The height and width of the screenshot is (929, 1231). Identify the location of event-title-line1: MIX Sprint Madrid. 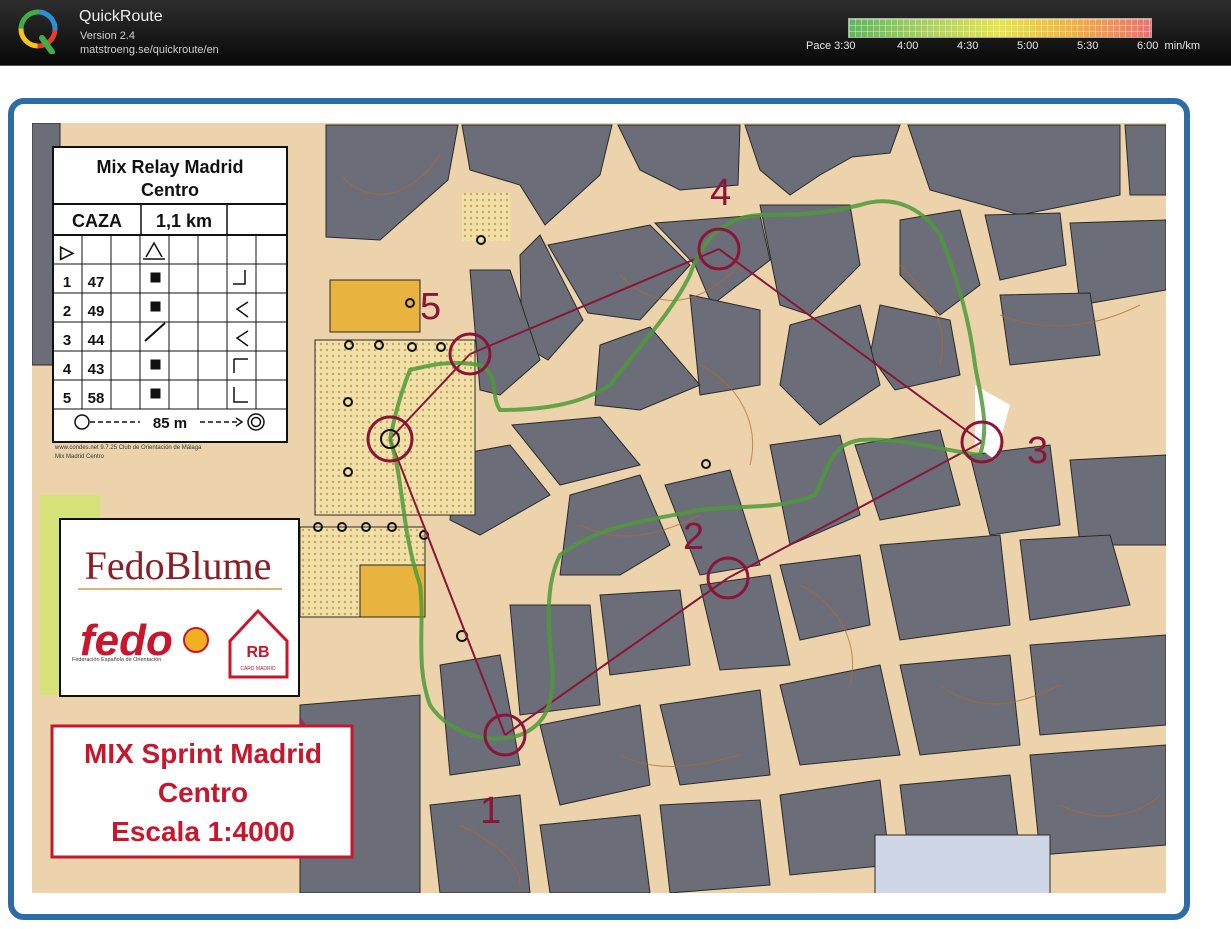
(203, 753).